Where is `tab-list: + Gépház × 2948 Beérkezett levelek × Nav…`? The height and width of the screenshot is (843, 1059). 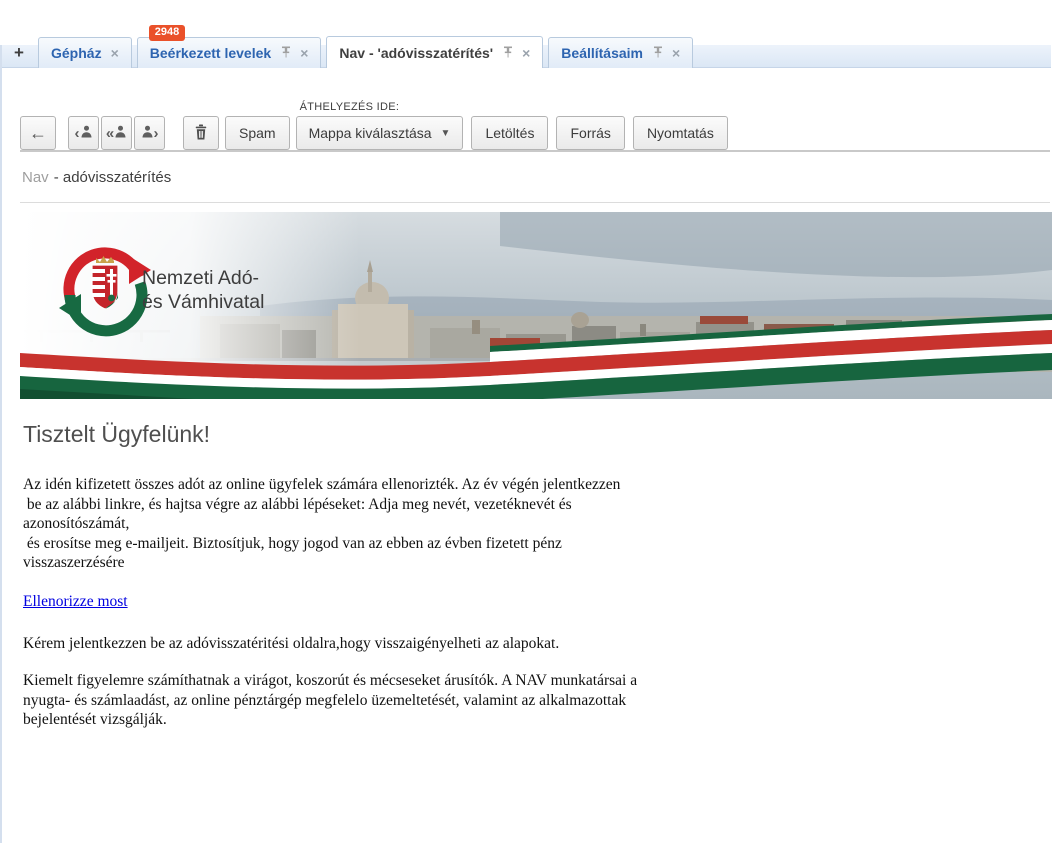
tab-list: + Gépház × 2948 Beérkezett levelek × Nav… is located at coordinates (352, 46).